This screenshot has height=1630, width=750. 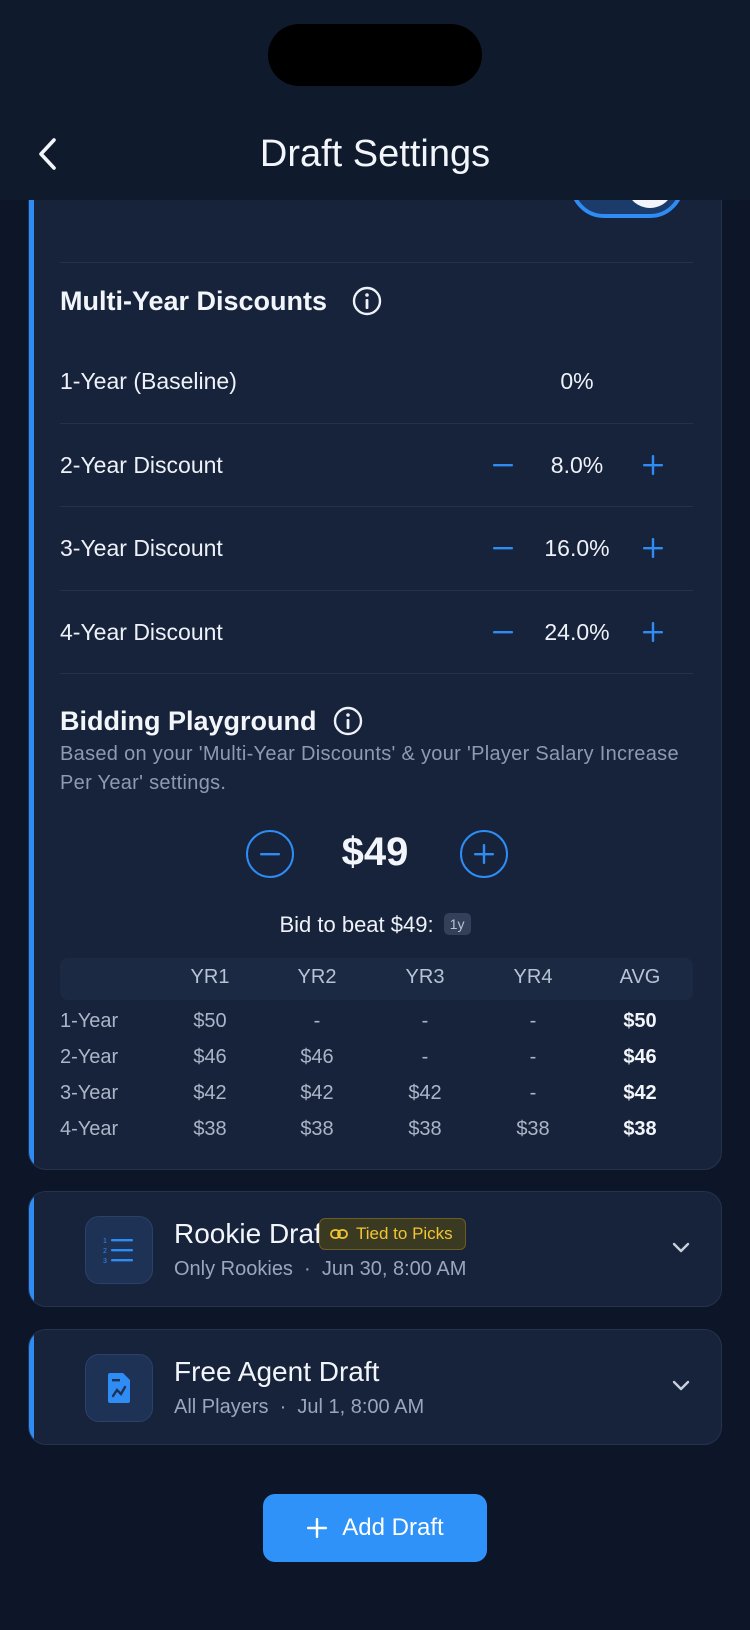 What do you see at coordinates (105, 1241) in the screenshot?
I see `svg-text: 1` at bounding box center [105, 1241].